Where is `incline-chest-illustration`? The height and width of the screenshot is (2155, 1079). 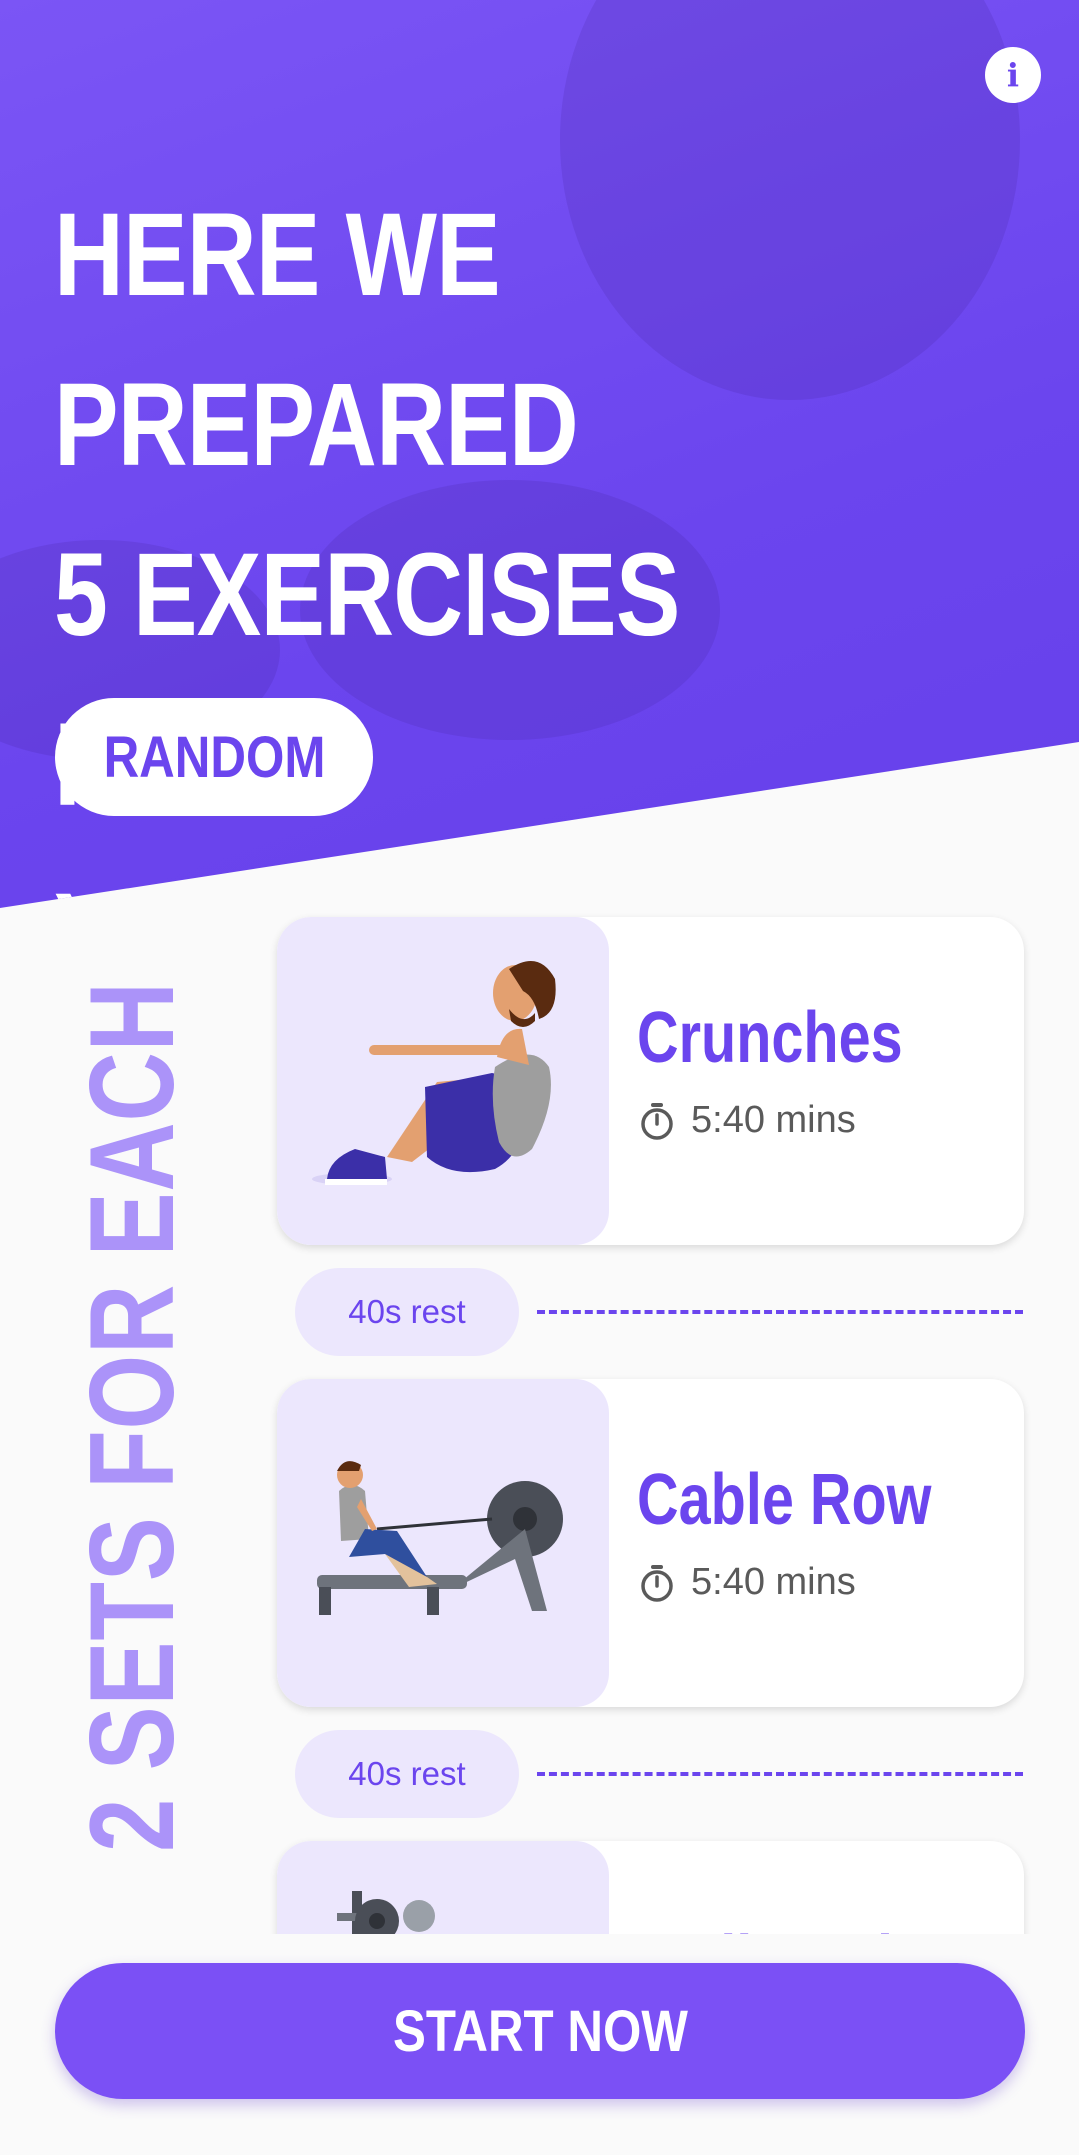
incline-chest-illustration is located at coordinates (443, 1887).